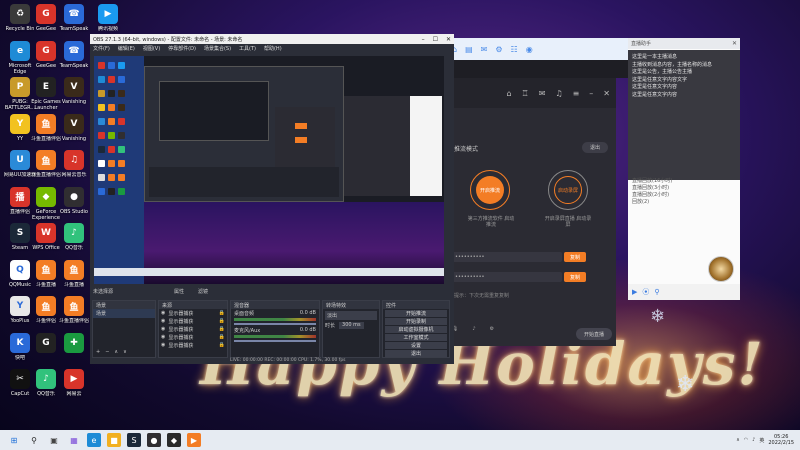 This screenshot has width=800, height=450. I want to click on copy-server-button: 复制, so click(575, 257).